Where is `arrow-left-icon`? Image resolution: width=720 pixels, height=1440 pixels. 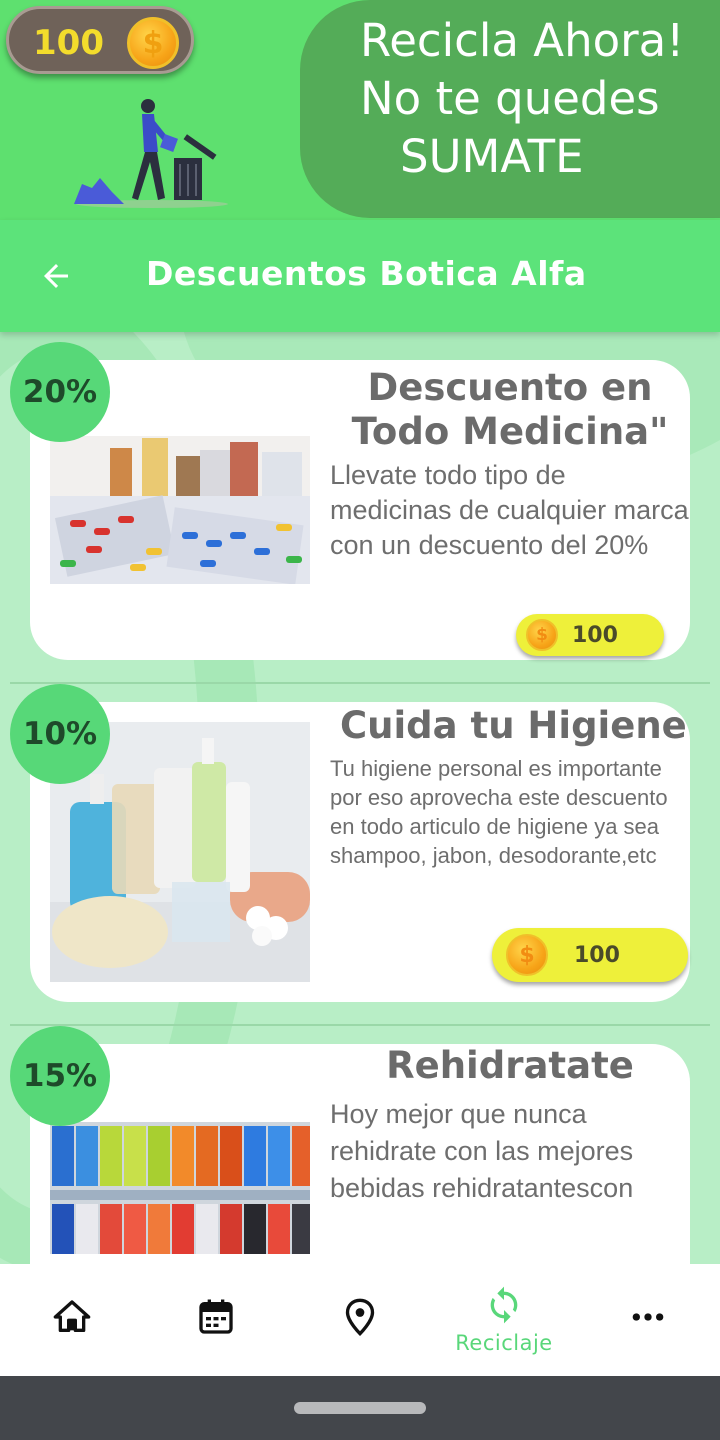
arrow-left-icon is located at coordinates (56, 276).